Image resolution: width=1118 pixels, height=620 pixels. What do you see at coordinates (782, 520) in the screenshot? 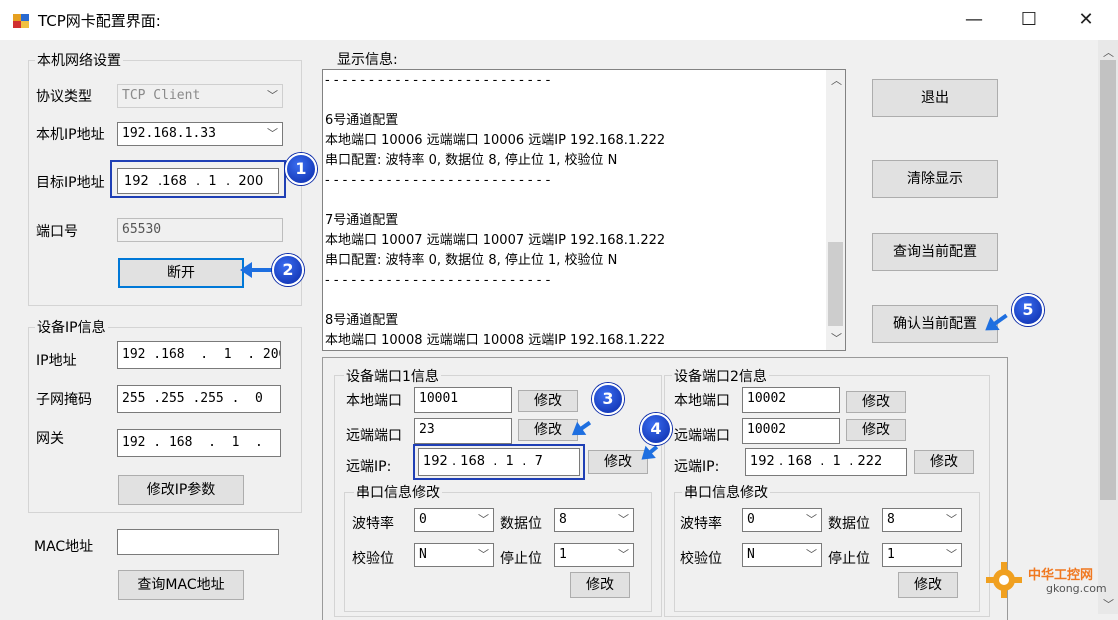
I see `port2-baud-select: 0 ﹀` at bounding box center [782, 520].